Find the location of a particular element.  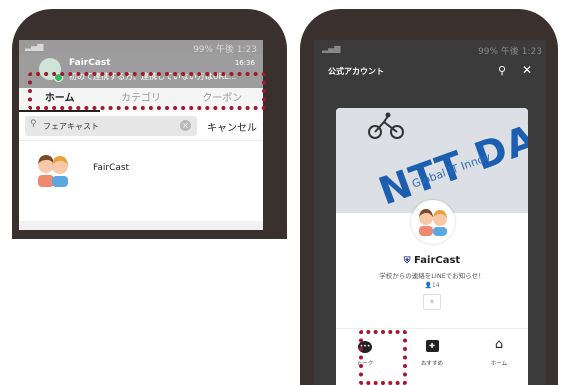

search-row: ⚲ フェアキャスト × キャンセル is located at coordinates (141, 126).